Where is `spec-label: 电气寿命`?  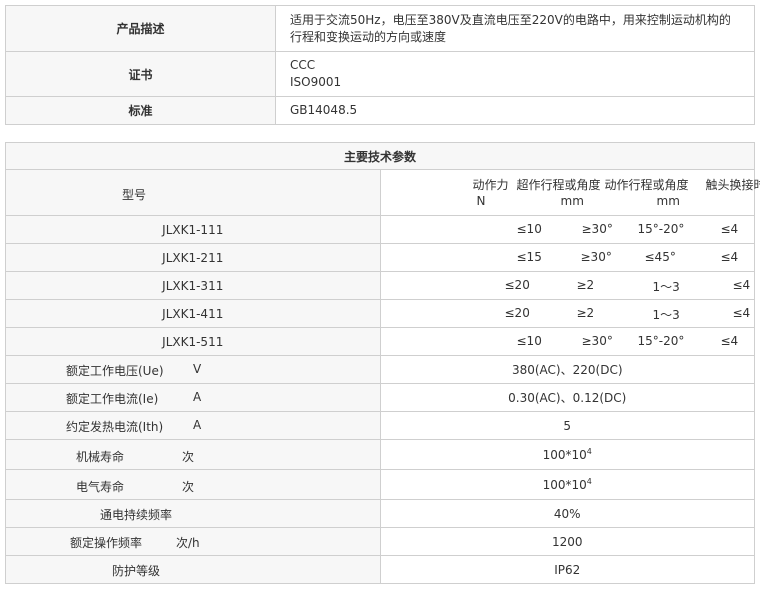 spec-label: 电气寿命 is located at coordinates (100, 487).